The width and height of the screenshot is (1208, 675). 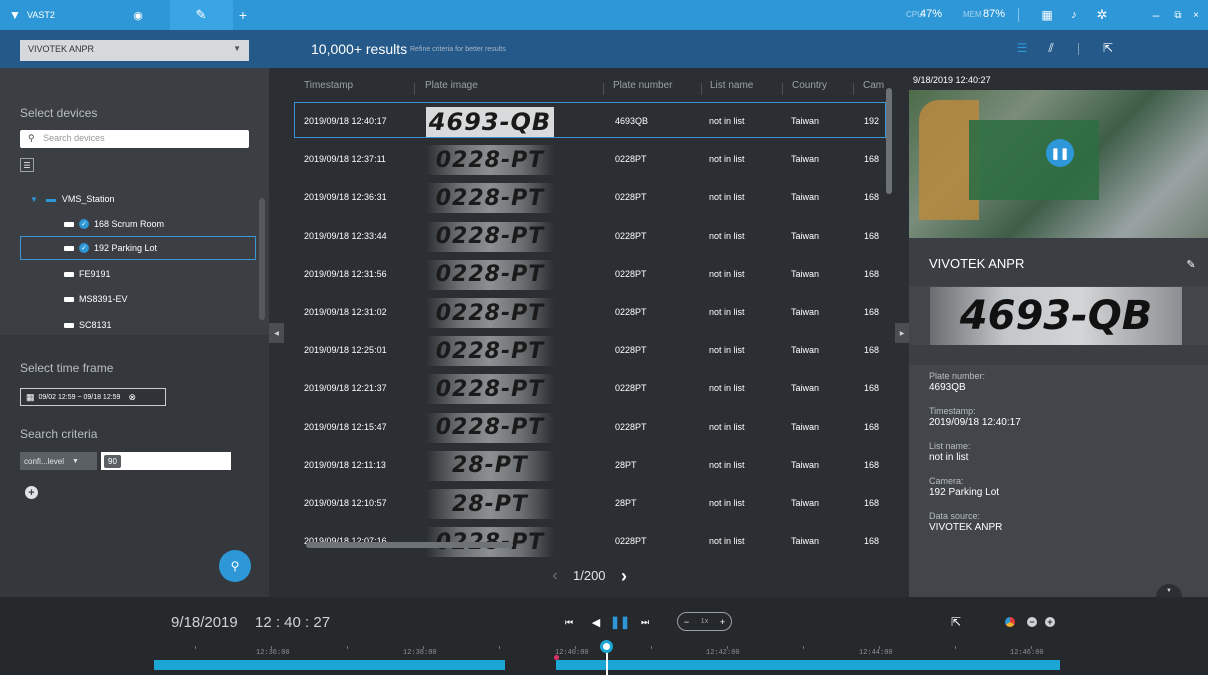 What do you see at coordinates (1074, 15) in the screenshot?
I see `bell-icon: ♪` at bounding box center [1074, 15].